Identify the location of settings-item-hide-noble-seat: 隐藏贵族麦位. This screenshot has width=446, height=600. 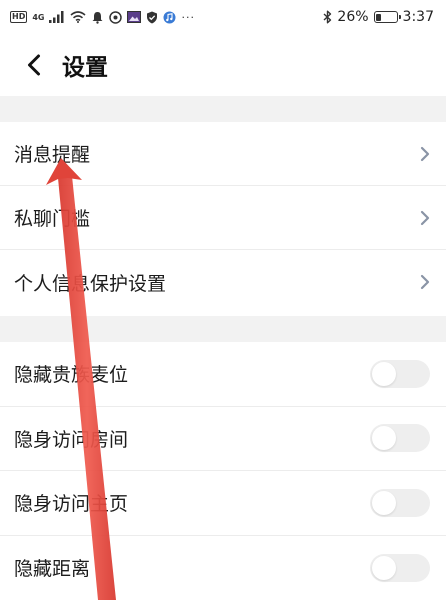
(223, 374).